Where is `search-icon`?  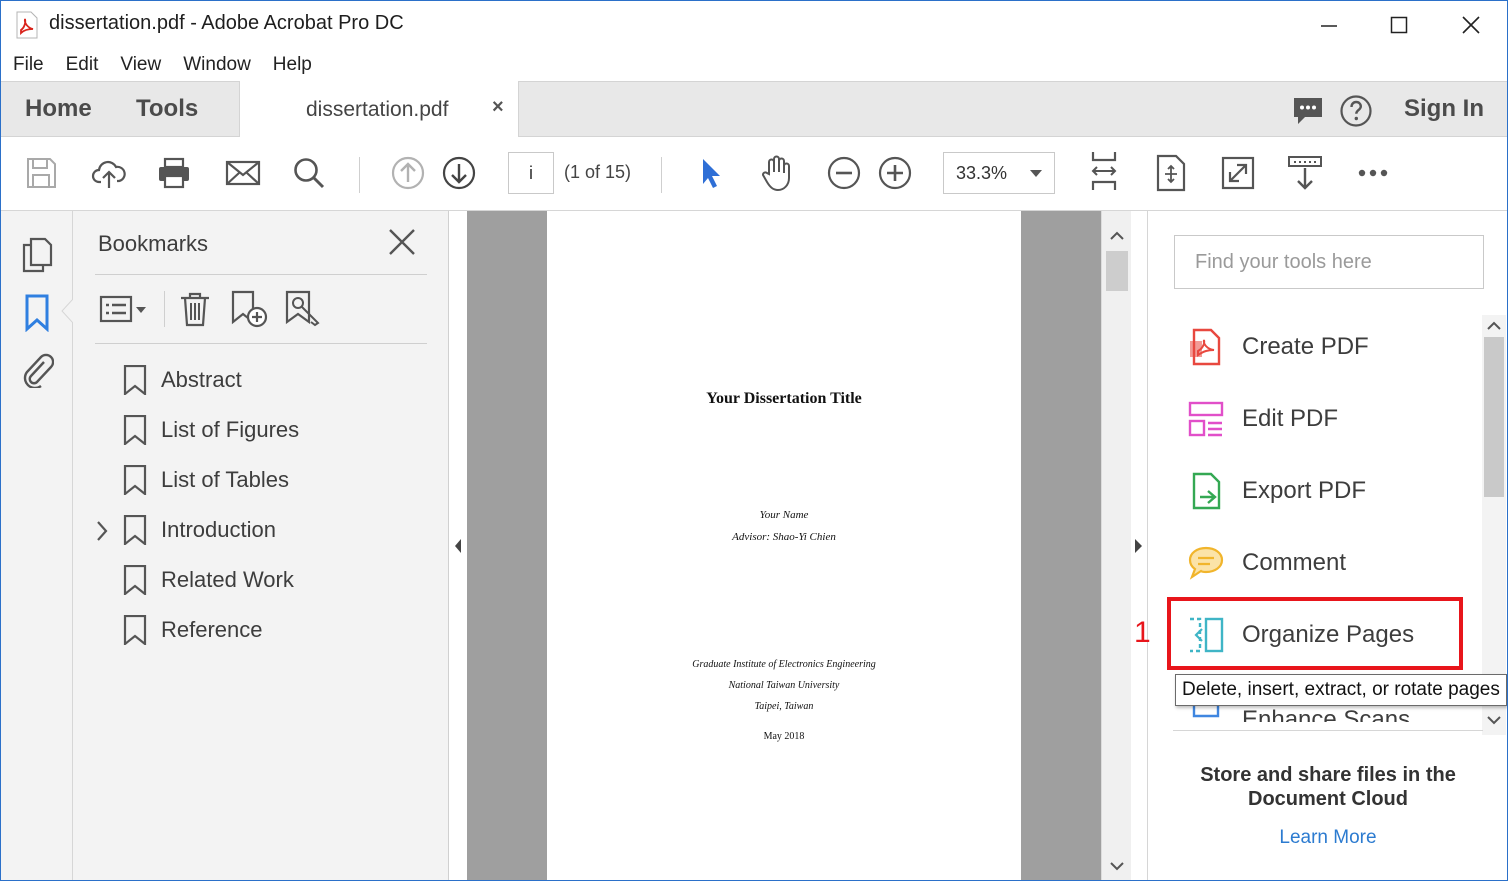 search-icon is located at coordinates (309, 173).